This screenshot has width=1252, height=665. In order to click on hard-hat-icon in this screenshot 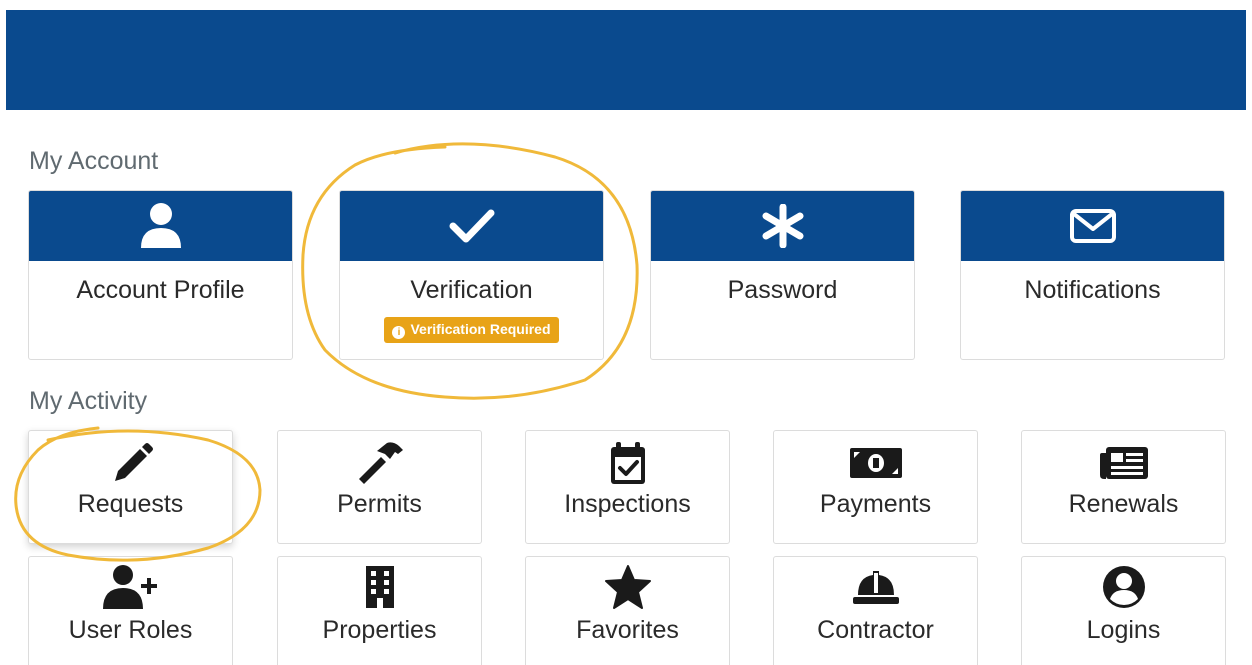, I will do `click(875, 587)`.